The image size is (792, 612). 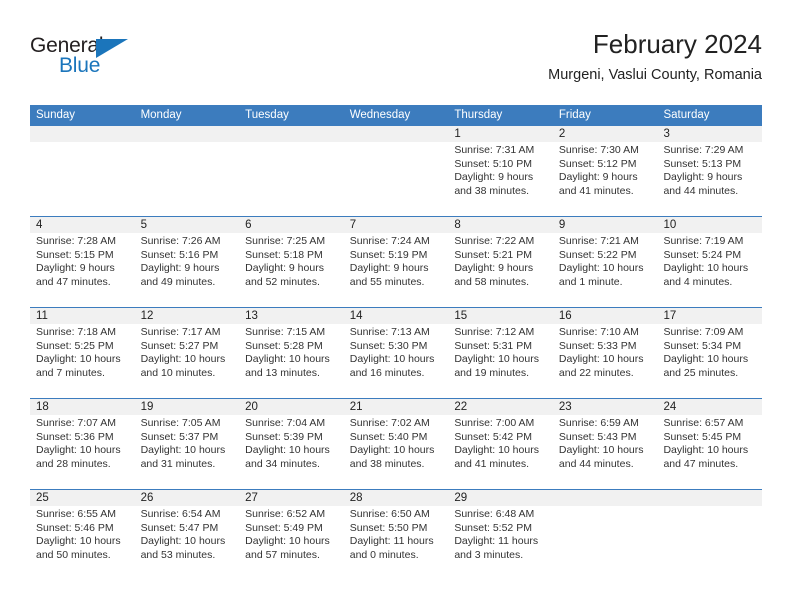 I want to click on day-number: 28, so click(x=396, y=498).